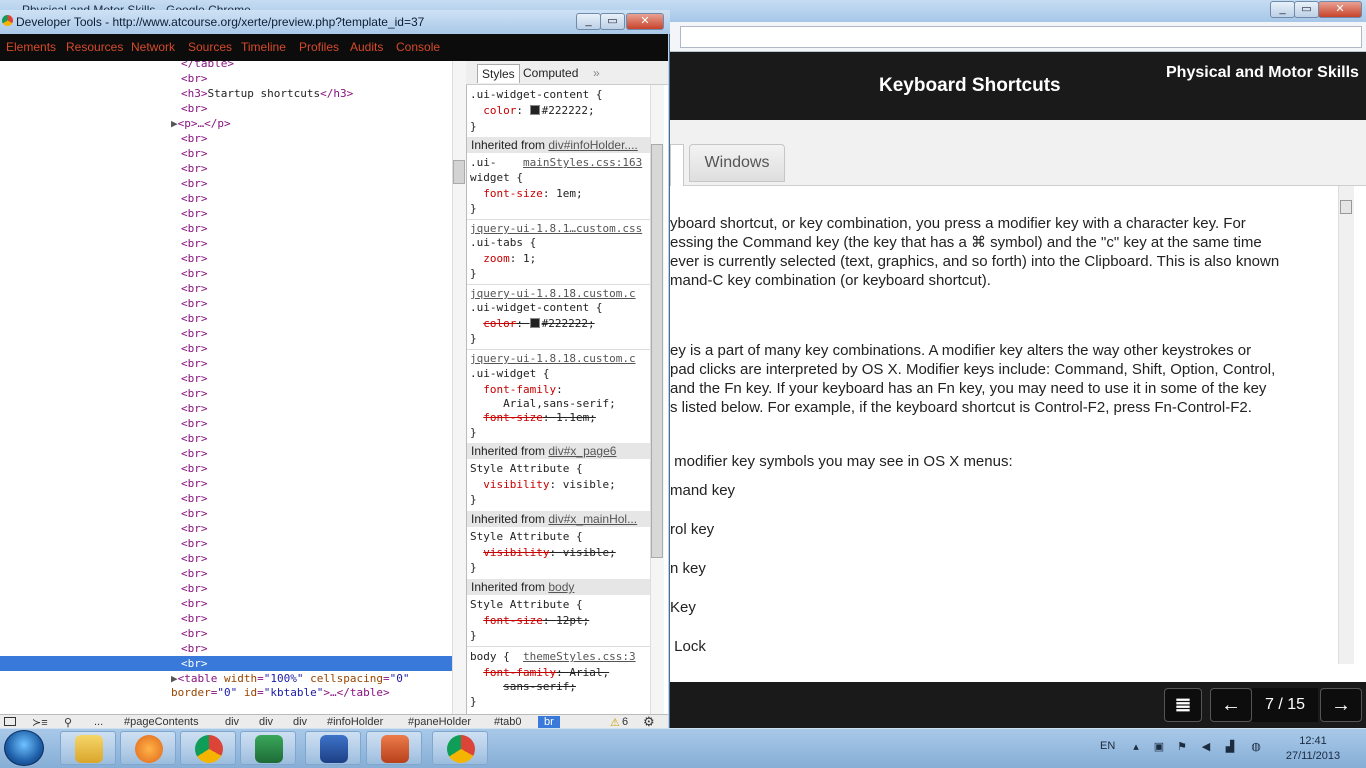 The height and width of the screenshot is (768, 1366). I want to click on inherited-link: body, so click(561, 587).